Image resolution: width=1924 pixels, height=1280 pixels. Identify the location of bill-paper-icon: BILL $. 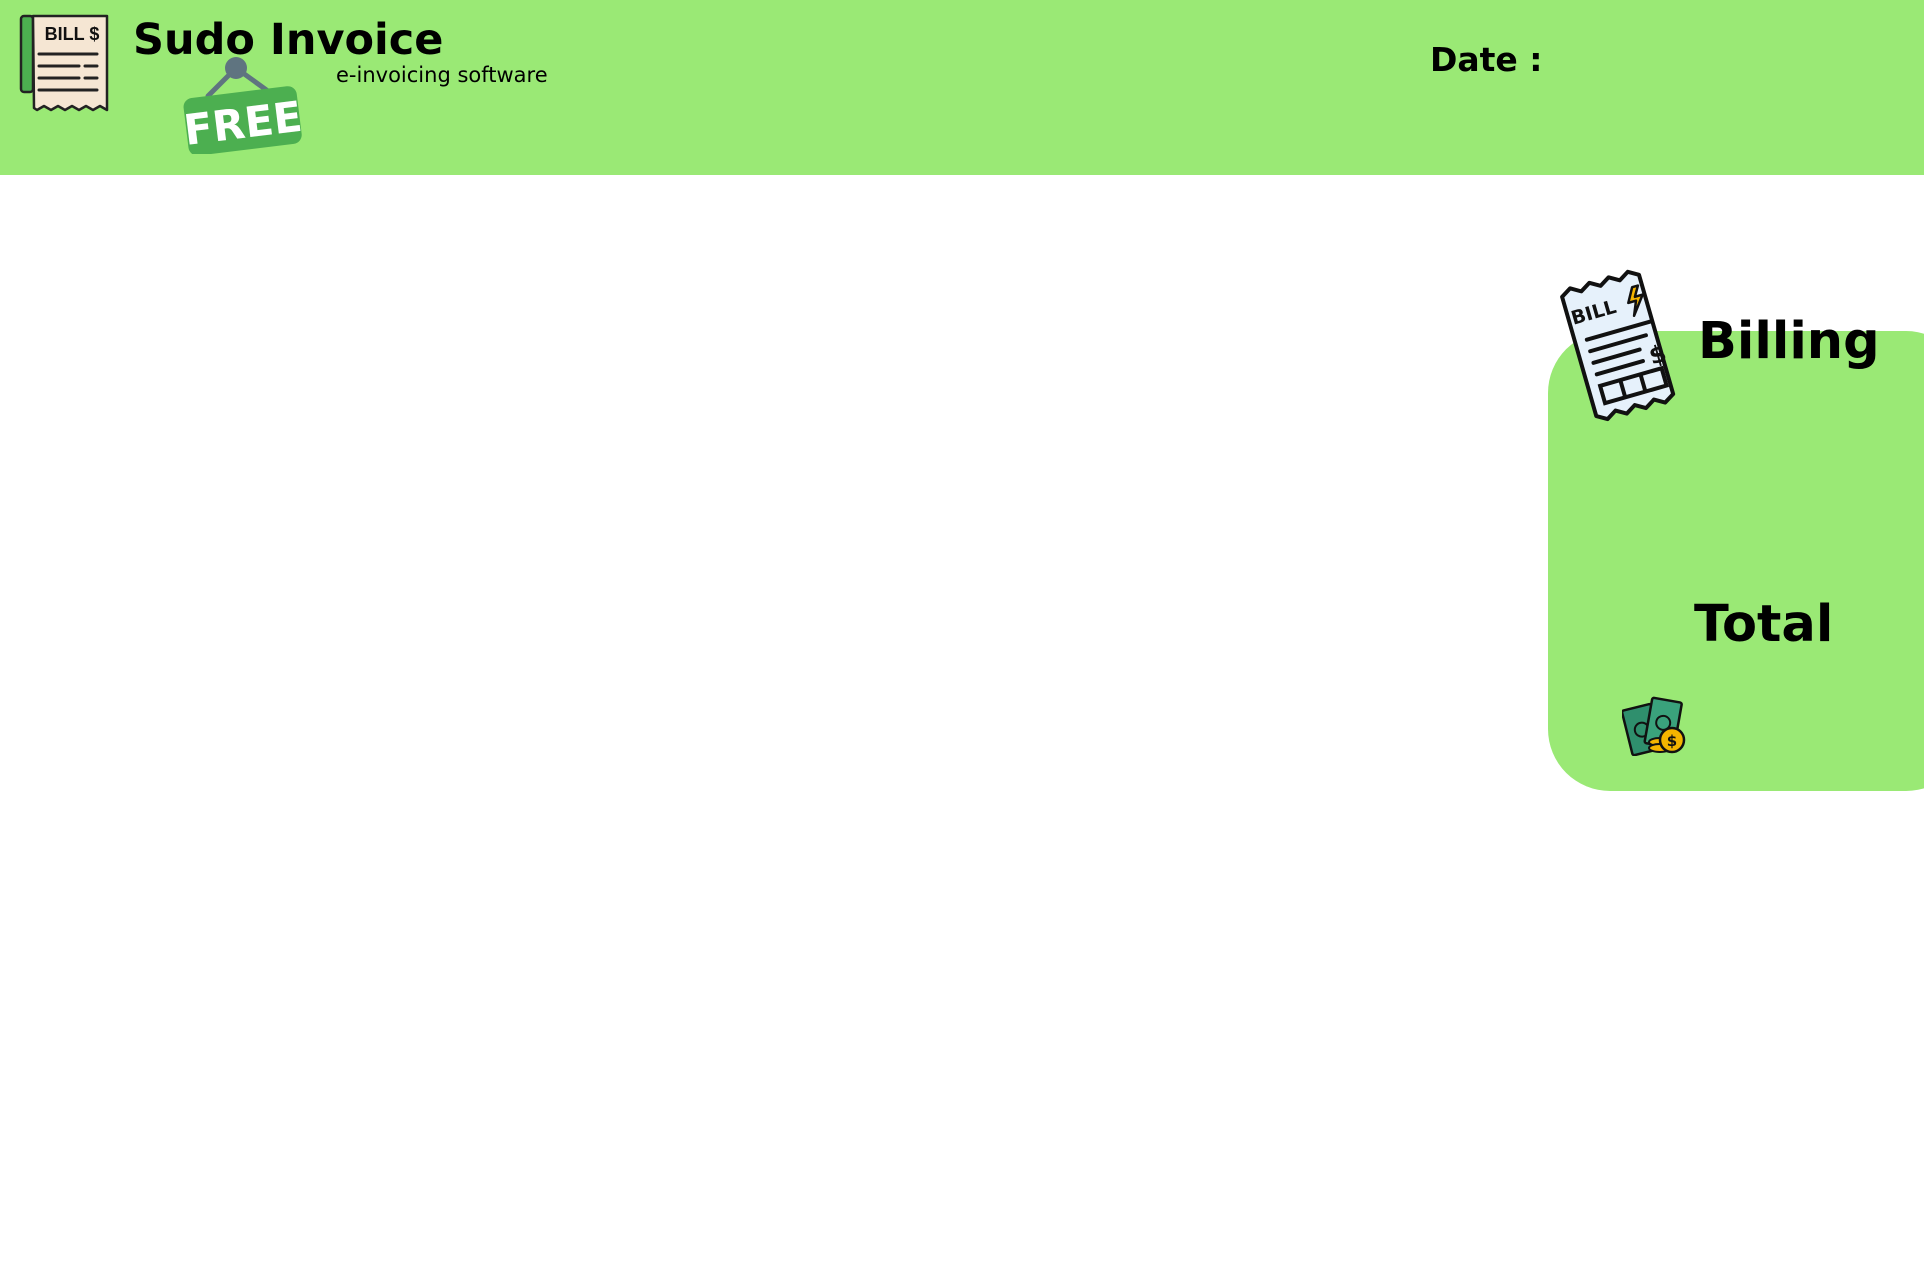
(1618, 345).